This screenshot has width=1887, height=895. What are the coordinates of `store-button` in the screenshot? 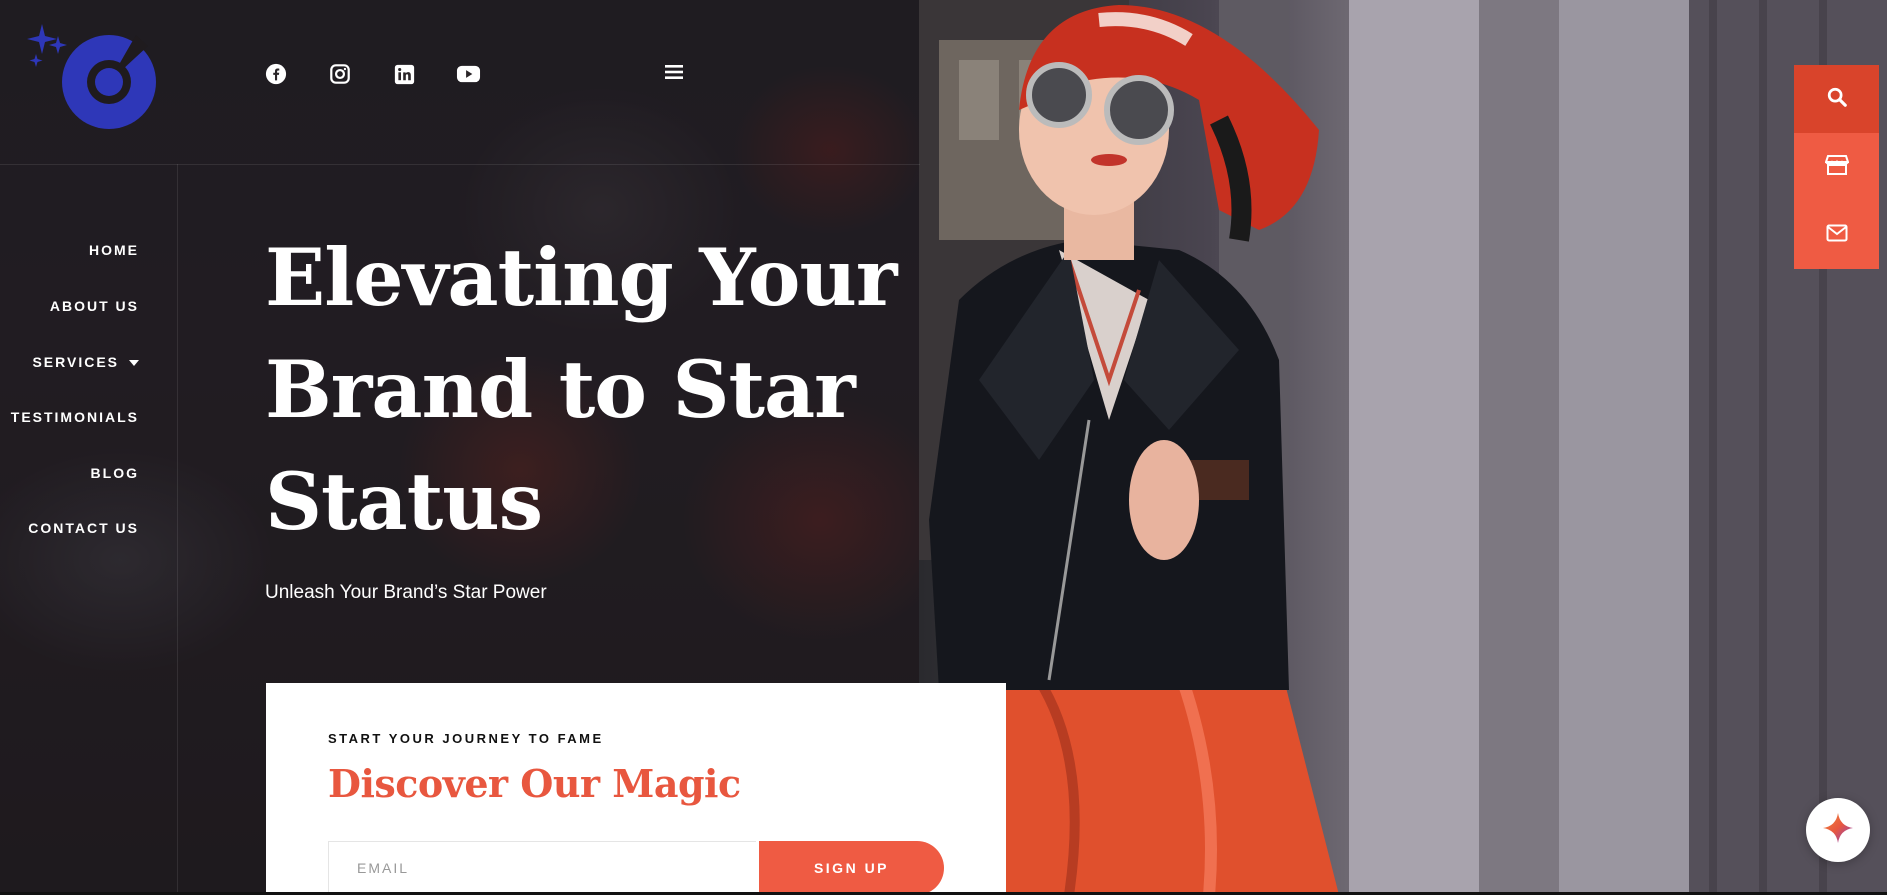 It's located at (1836, 167).